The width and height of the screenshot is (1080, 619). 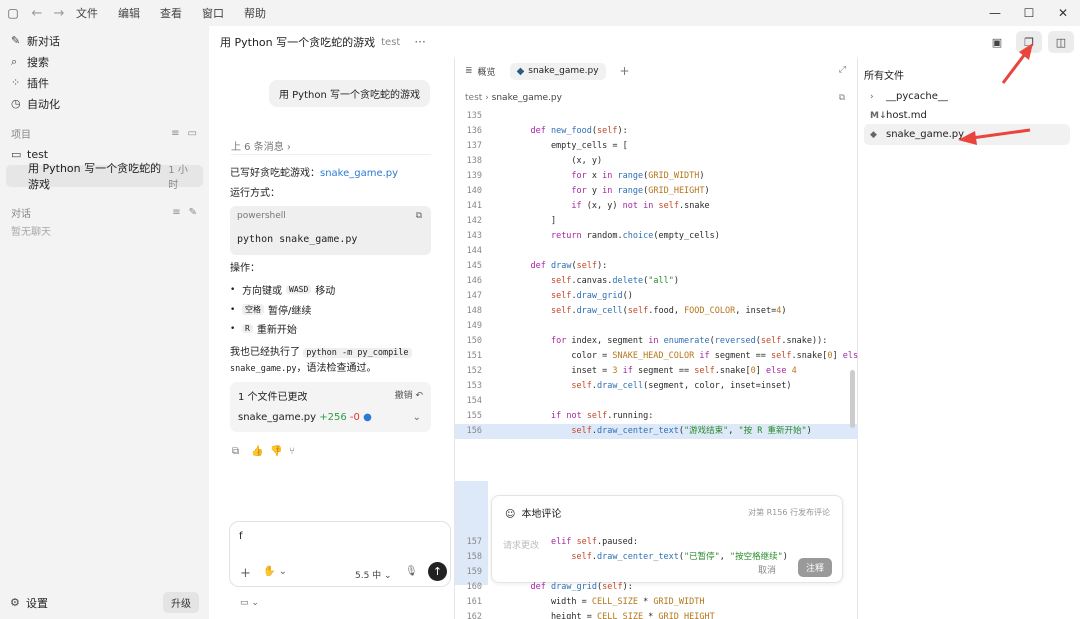 What do you see at coordinates (104, 40) in the screenshot?
I see `sidebar-item-new-chat: ✎ 新对话` at bounding box center [104, 40].